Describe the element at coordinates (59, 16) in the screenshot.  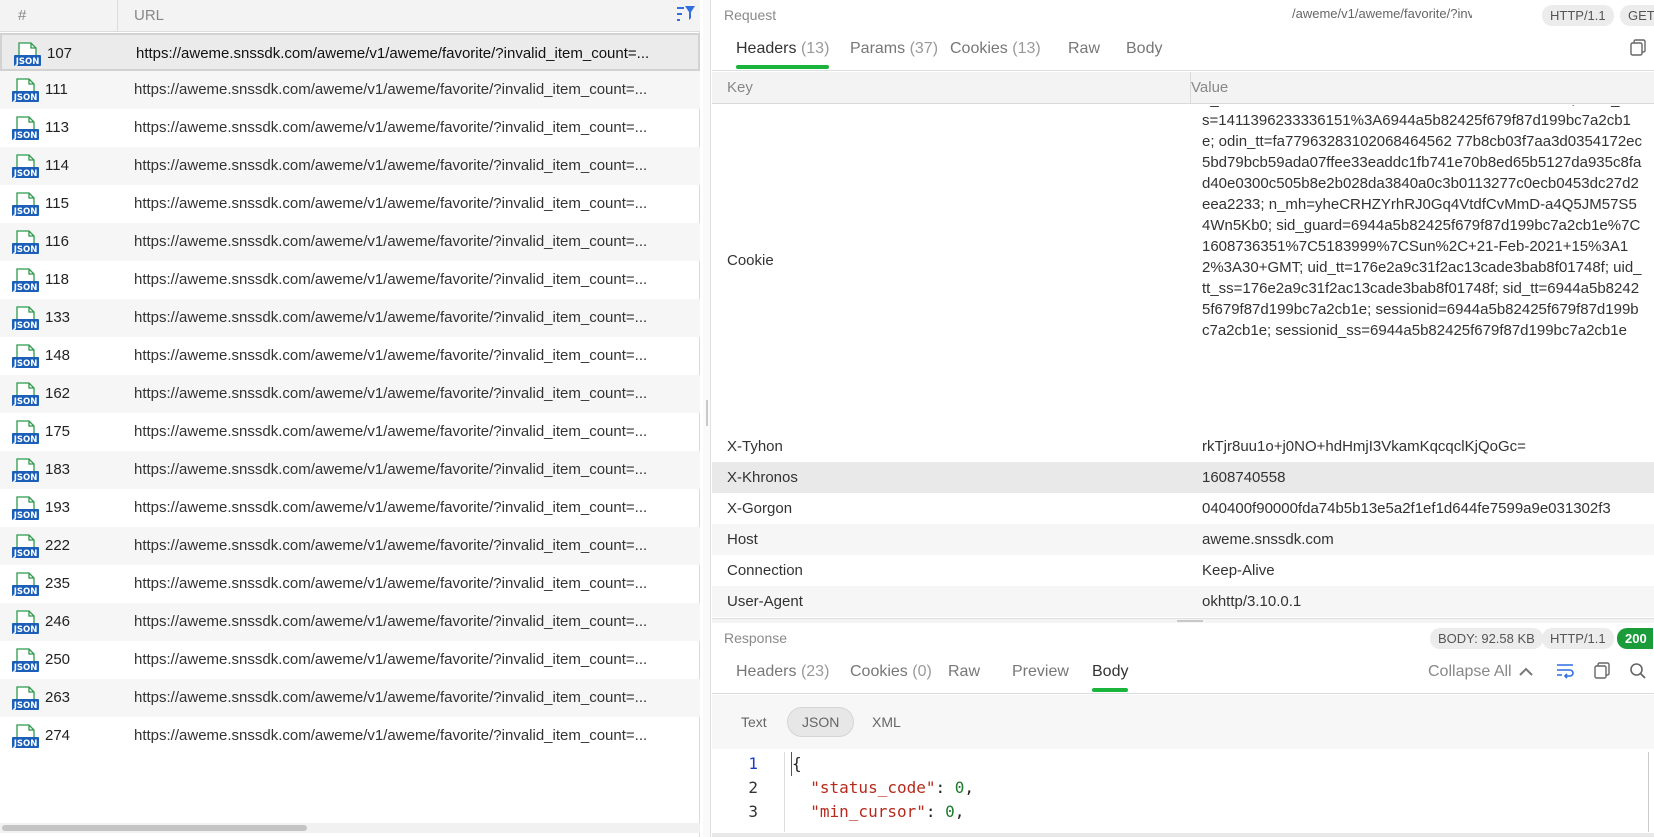
I see `column-header-number: #` at that location.